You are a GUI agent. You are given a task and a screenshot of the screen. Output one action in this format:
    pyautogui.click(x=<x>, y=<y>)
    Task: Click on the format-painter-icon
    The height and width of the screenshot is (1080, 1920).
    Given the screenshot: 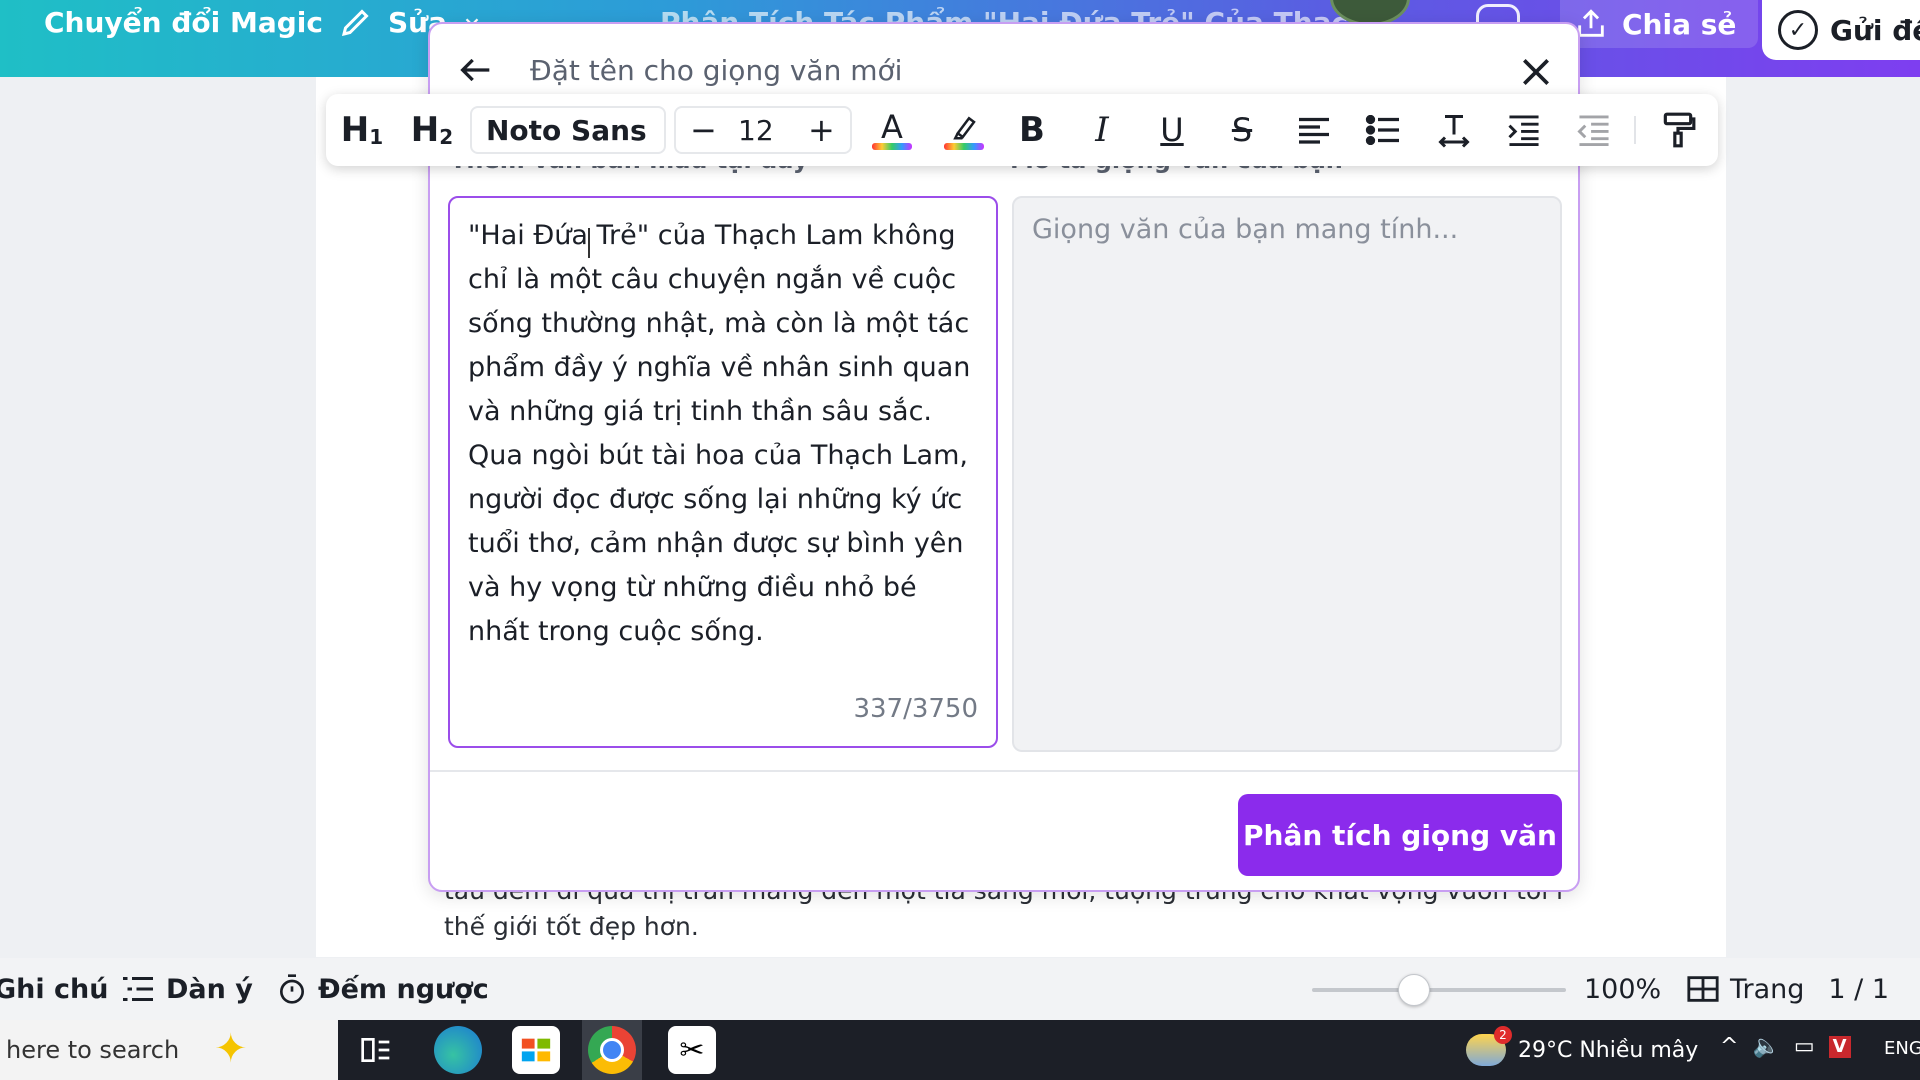 What is the action you would take?
    pyautogui.click(x=1678, y=130)
    